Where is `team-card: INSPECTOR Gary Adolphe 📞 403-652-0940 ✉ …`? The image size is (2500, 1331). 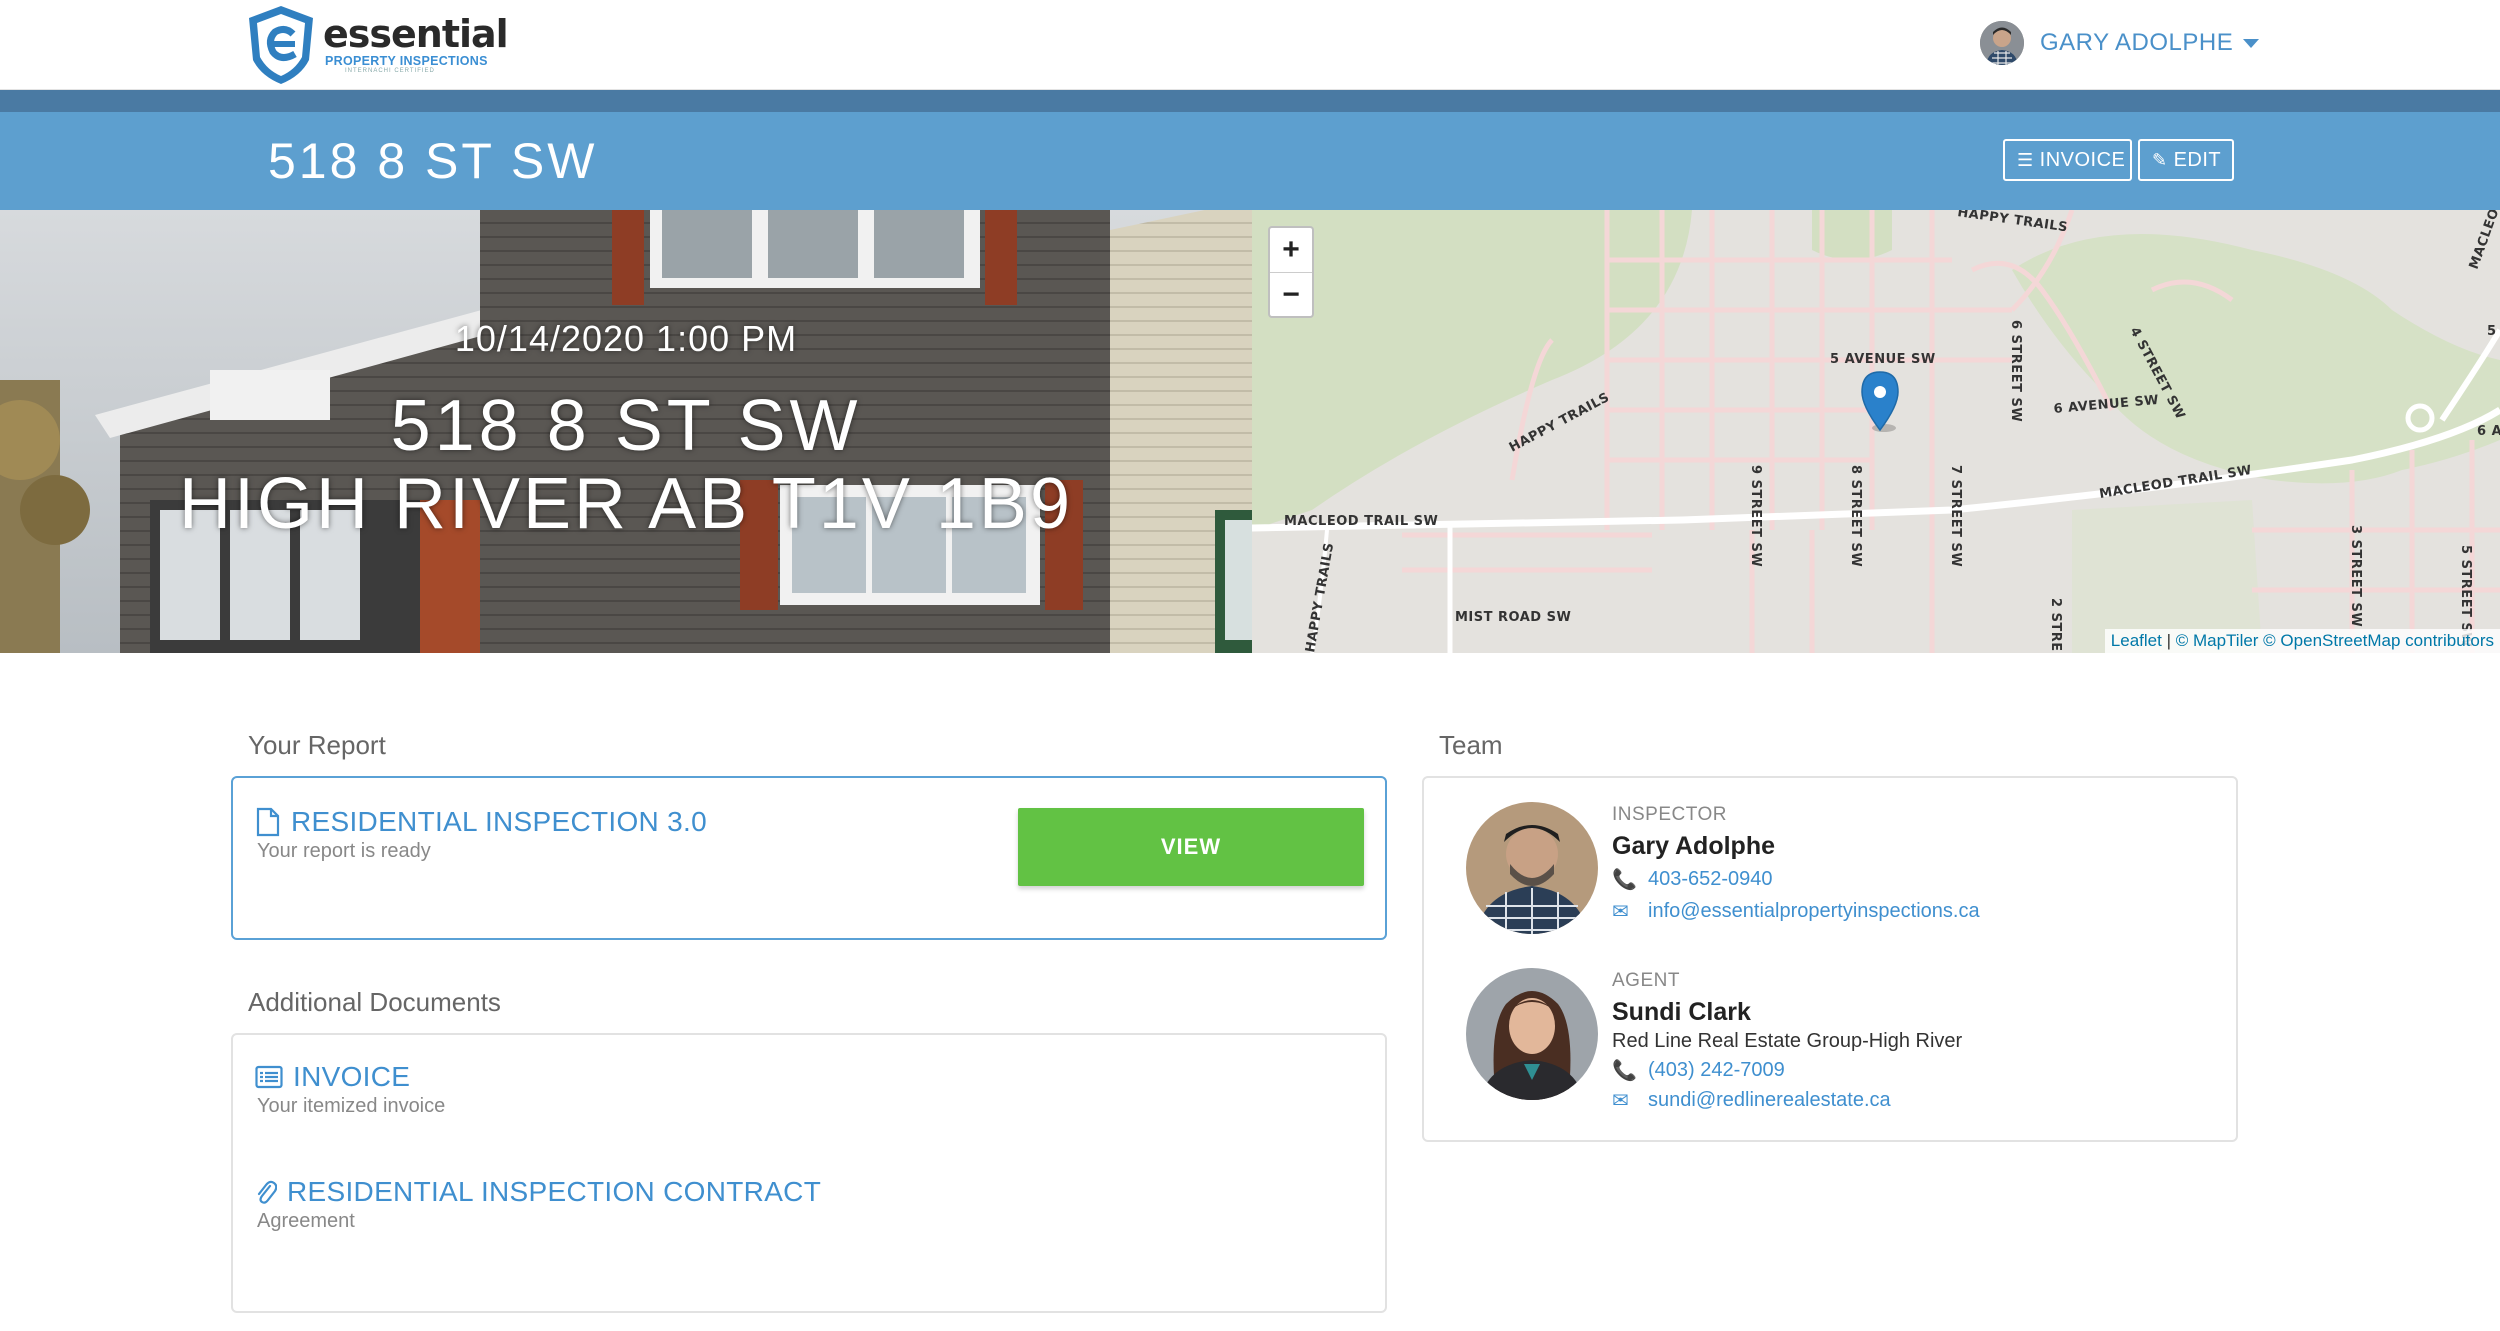
team-card: INSPECTOR Gary Adolphe 📞 403-652-0940 ✉ … is located at coordinates (1830, 959).